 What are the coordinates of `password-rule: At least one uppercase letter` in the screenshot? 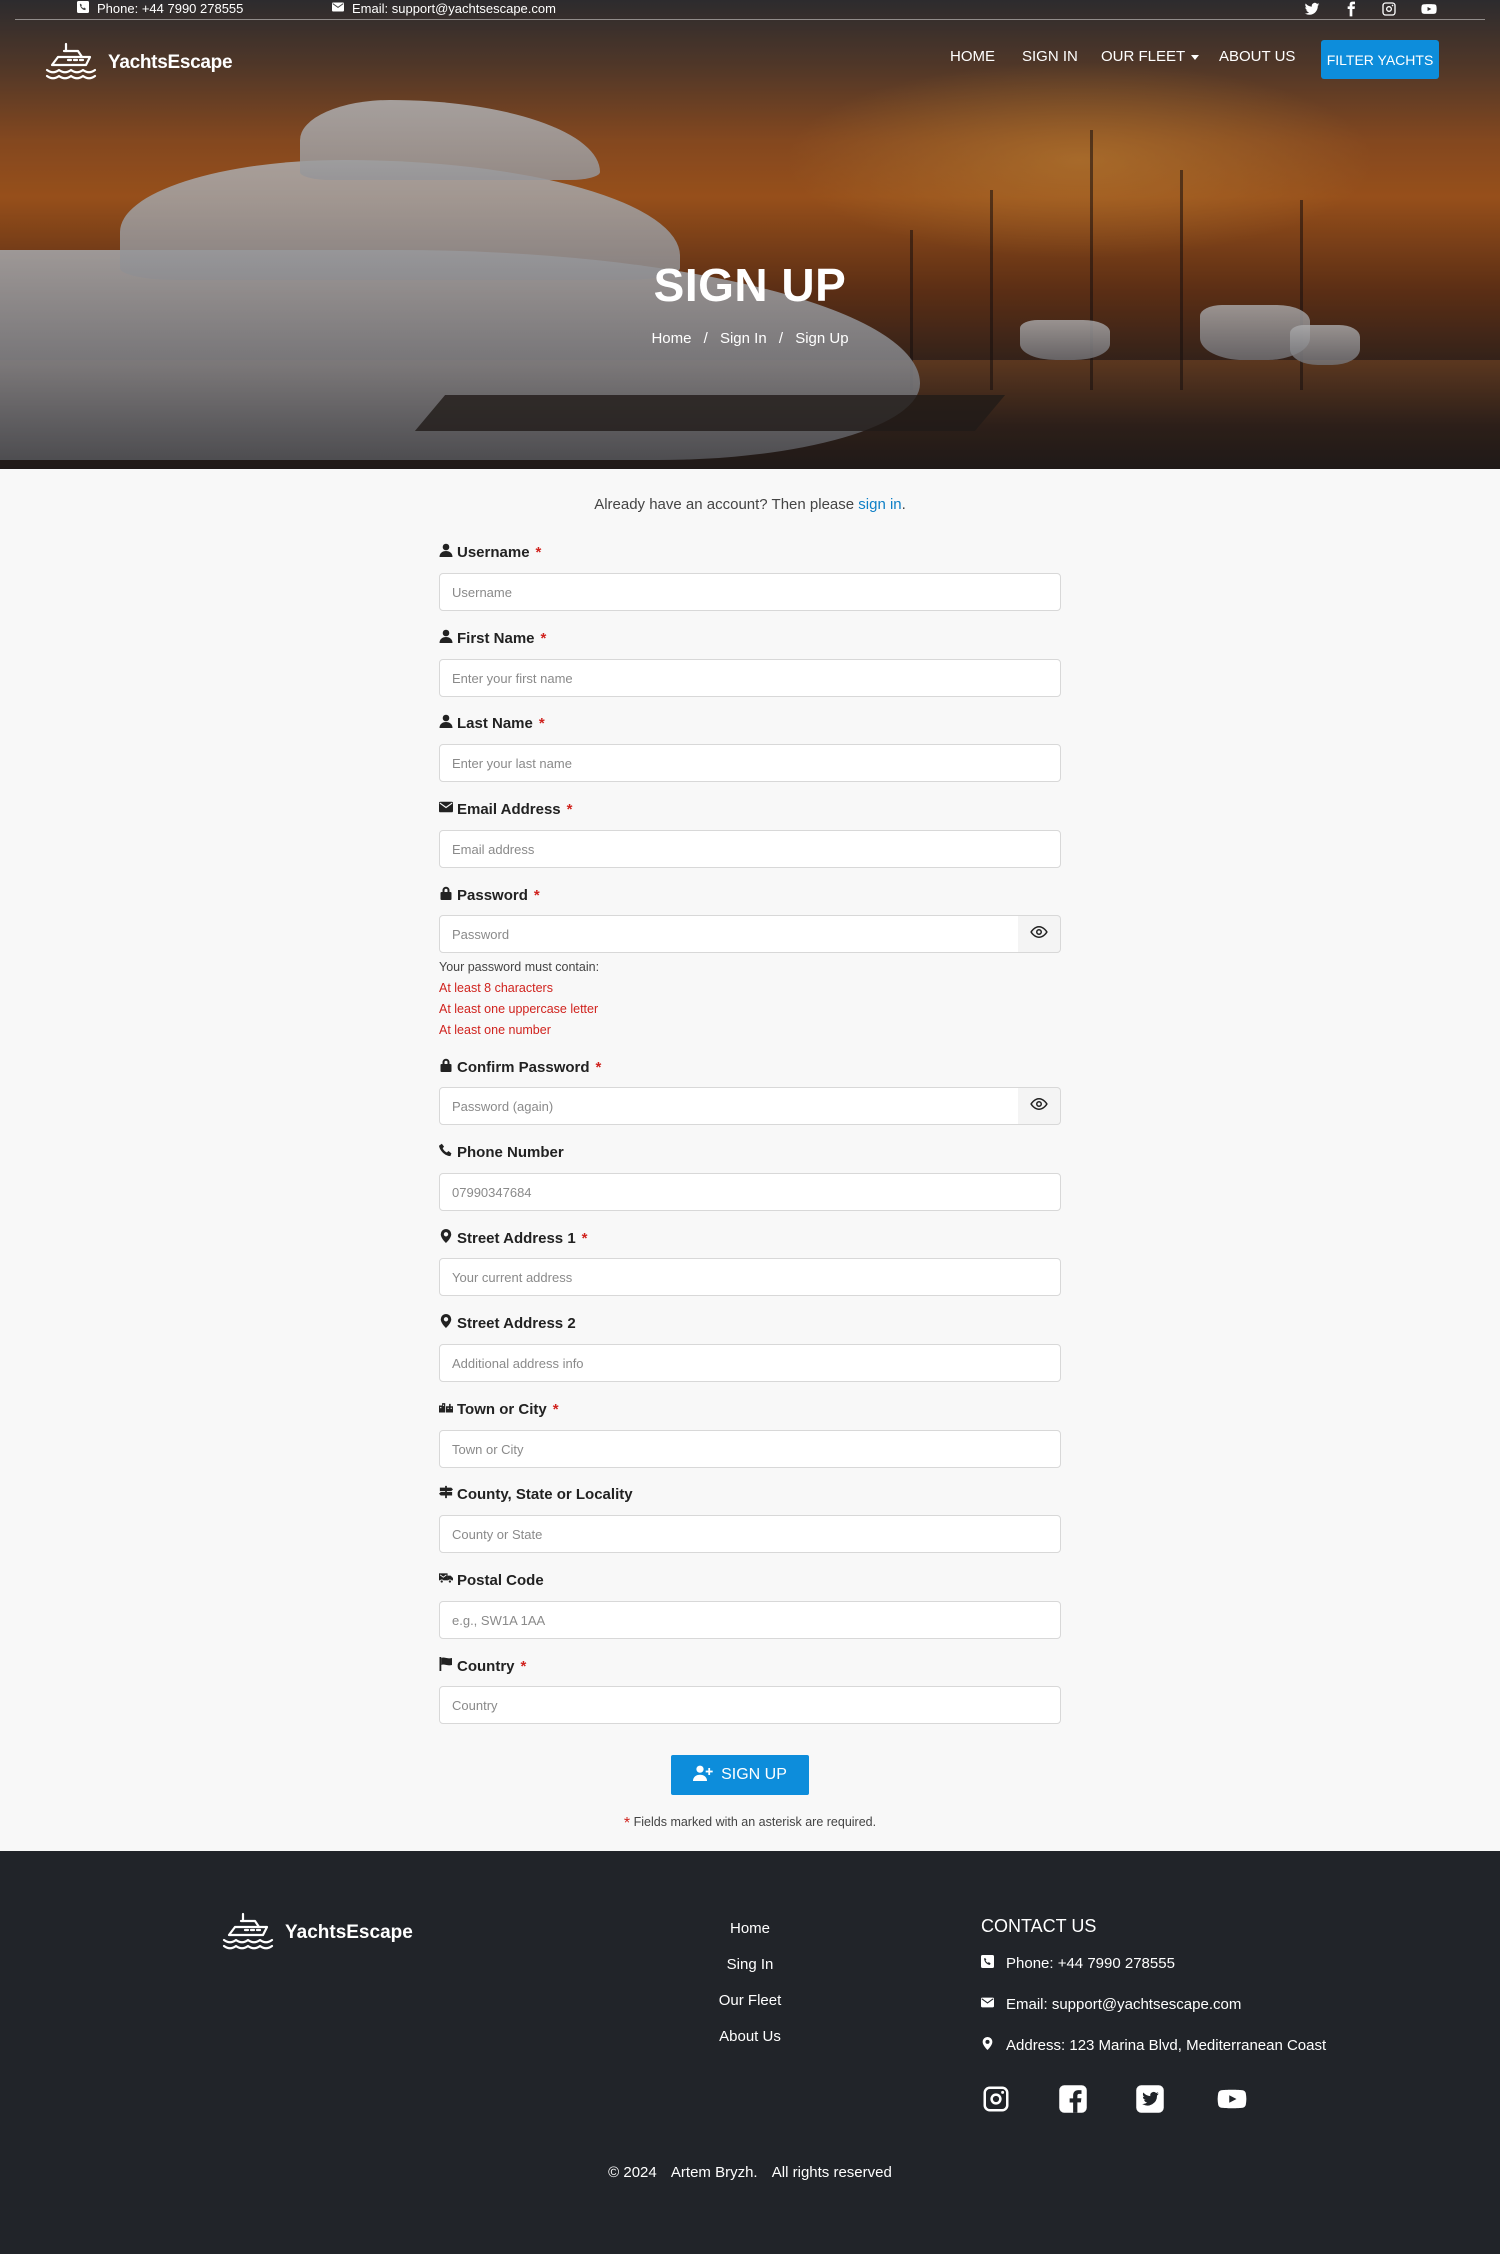 It's located at (519, 1009).